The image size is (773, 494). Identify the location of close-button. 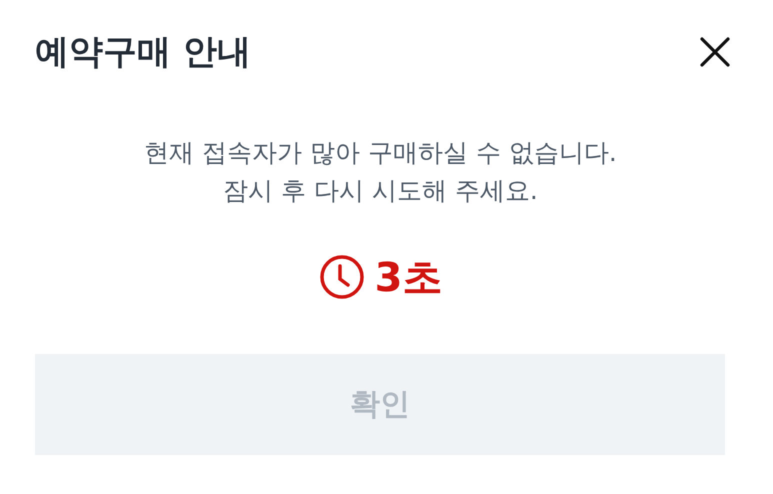
(715, 52).